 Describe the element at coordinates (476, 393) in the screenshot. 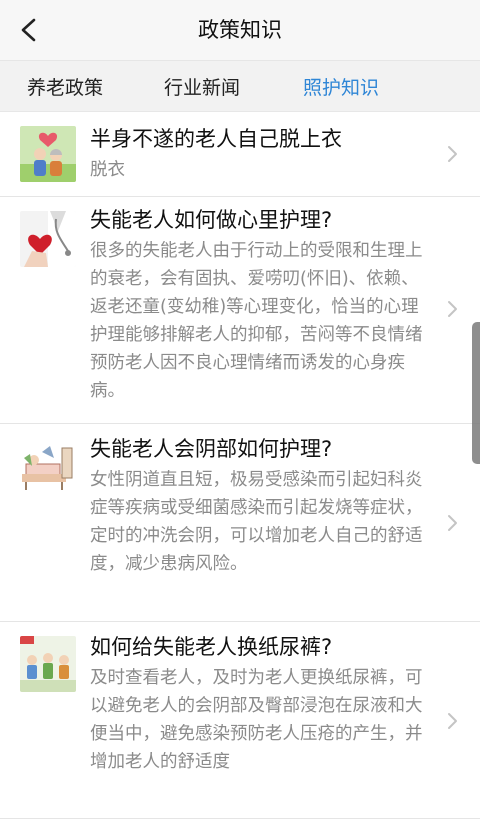

I see `scrollbar` at that location.